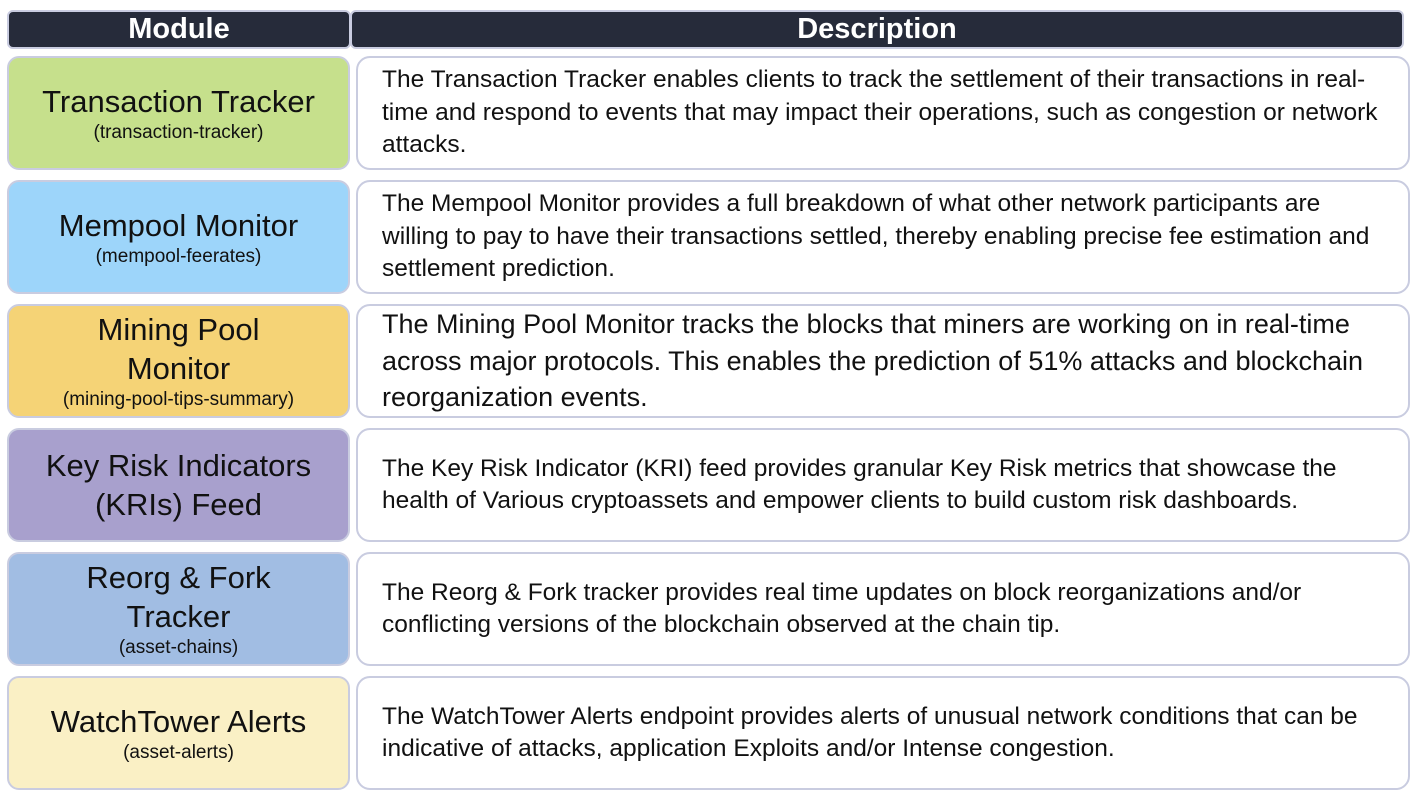 Image resolution: width=1421 pixels, height=798 pixels. Describe the element at coordinates (178, 349) in the screenshot. I see `module-title: Mining Pool Monitor` at that location.